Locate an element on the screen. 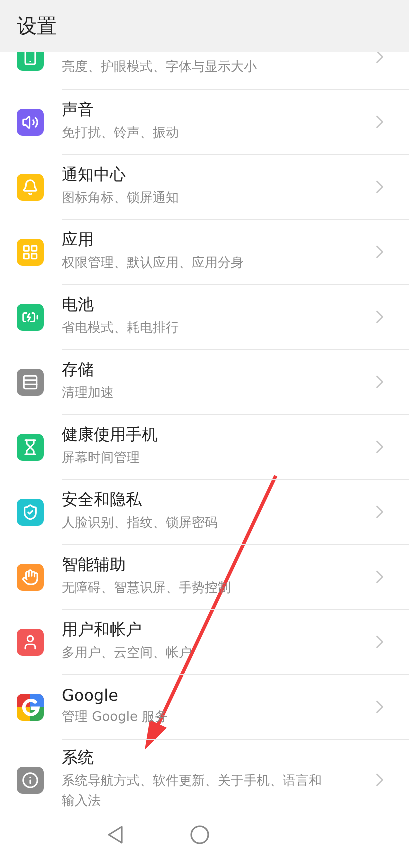 Image resolution: width=409 pixels, height=860 pixels. settings-item: 声音 免打扰、铃声、振动 is located at coordinates (235, 122).